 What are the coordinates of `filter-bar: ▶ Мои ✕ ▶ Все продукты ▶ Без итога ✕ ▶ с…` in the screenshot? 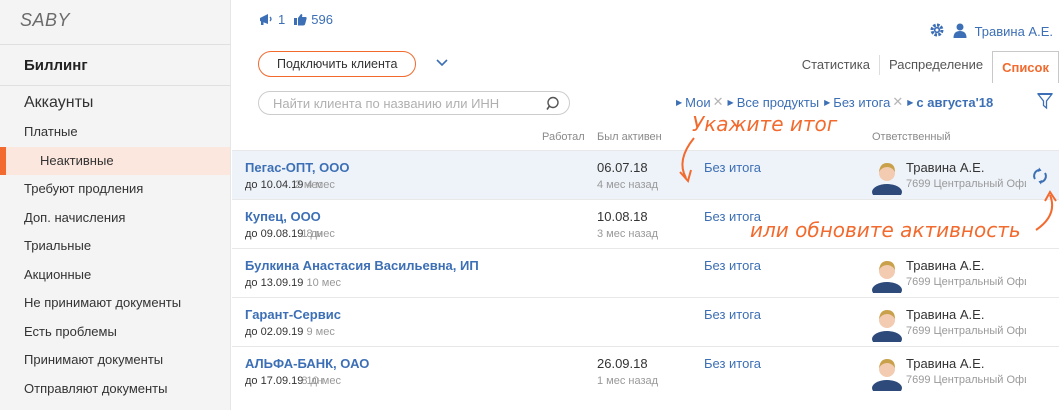 It's located at (834, 102).